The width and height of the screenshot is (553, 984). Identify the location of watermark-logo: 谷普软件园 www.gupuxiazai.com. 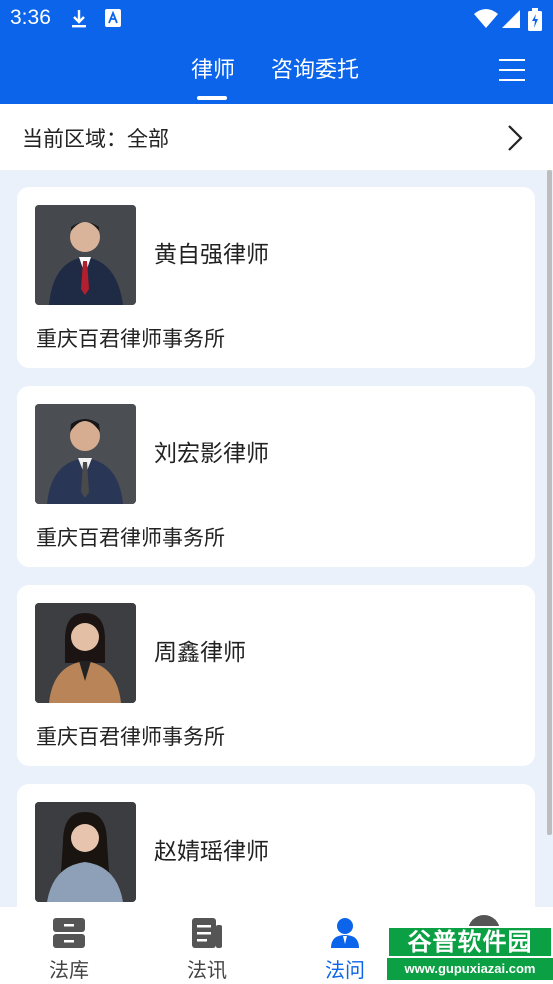
(470, 954).